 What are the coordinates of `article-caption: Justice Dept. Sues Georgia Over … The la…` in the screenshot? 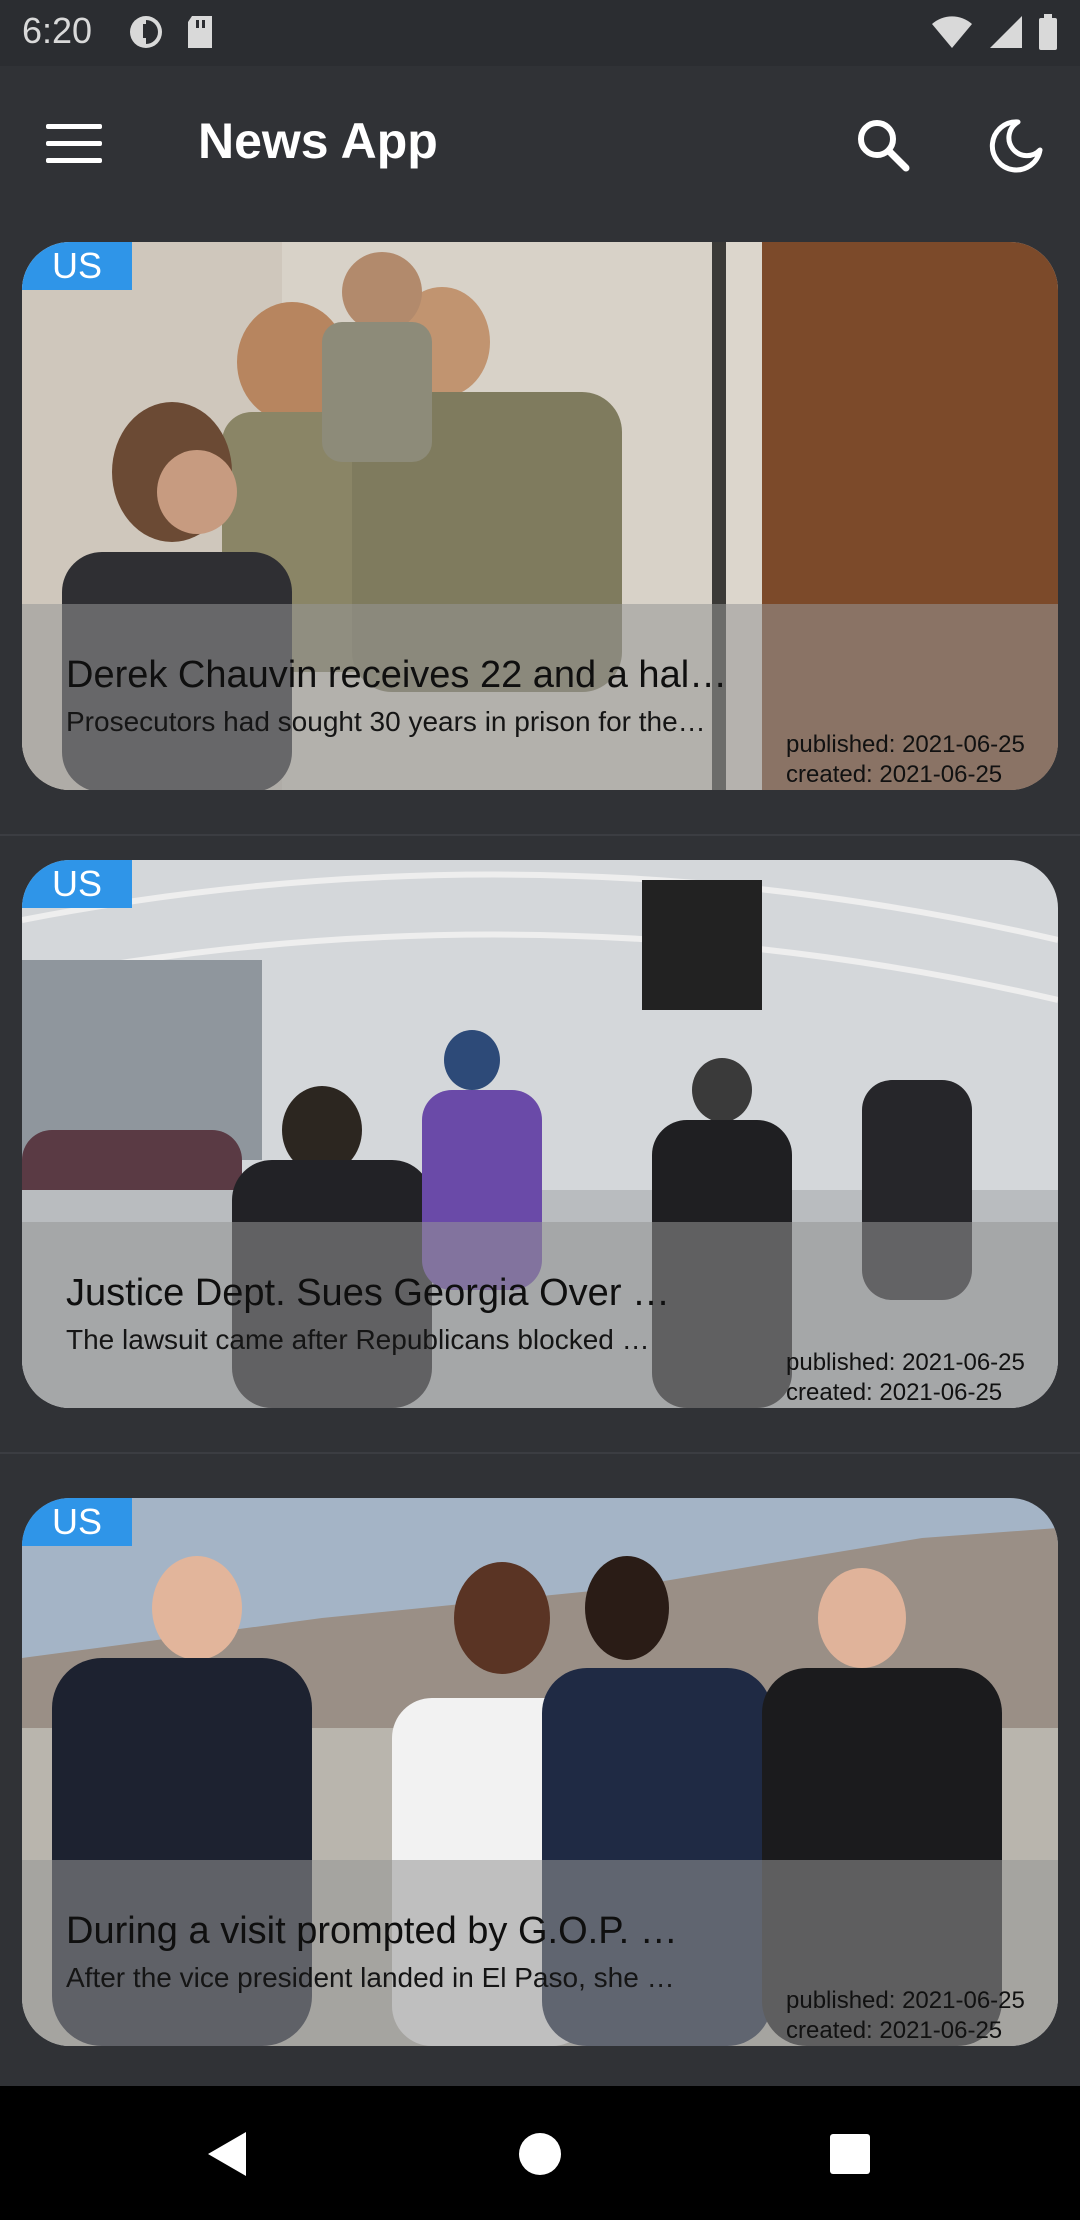 It's located at (540, 1315).